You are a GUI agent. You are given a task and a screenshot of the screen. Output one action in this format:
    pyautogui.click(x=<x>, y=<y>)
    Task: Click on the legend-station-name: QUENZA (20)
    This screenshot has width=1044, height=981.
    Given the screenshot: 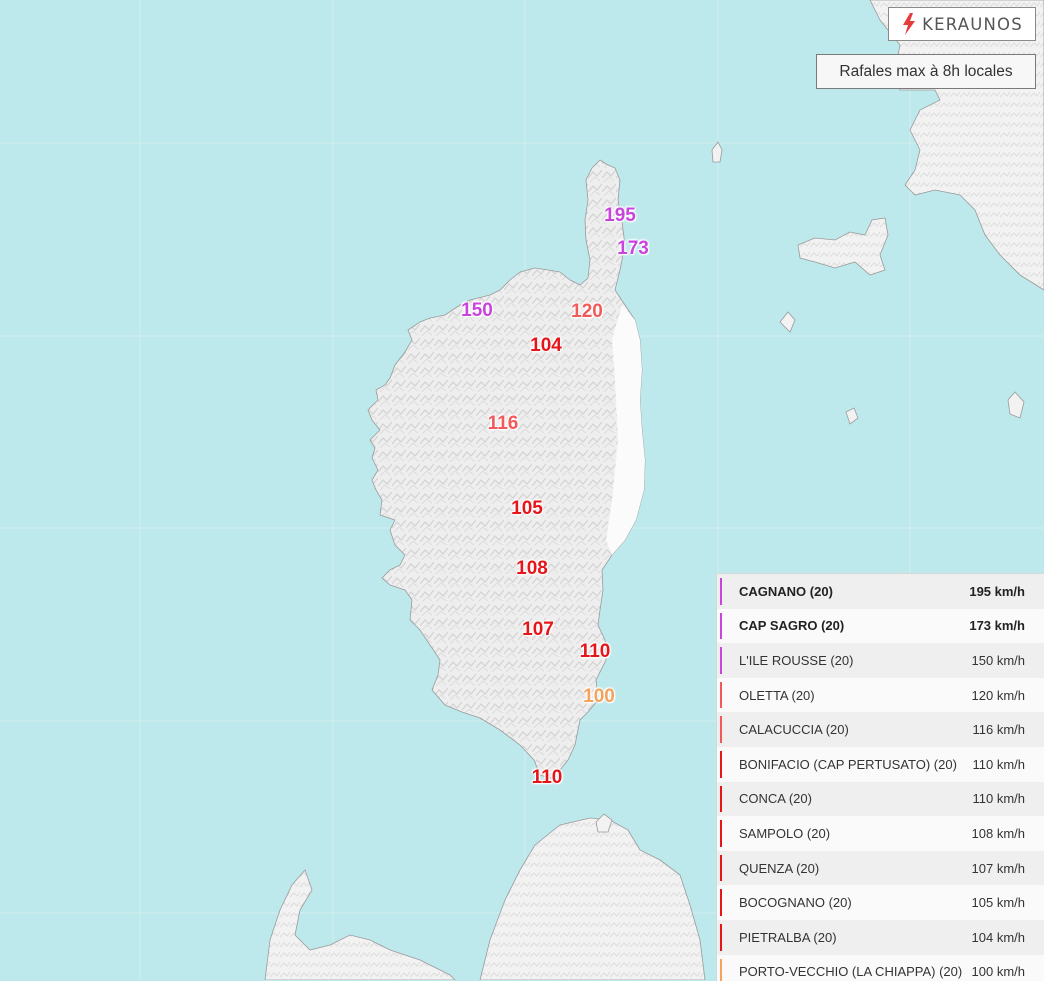 What is the action you would take?
    pyautogui.click(x=779, y=868)
    